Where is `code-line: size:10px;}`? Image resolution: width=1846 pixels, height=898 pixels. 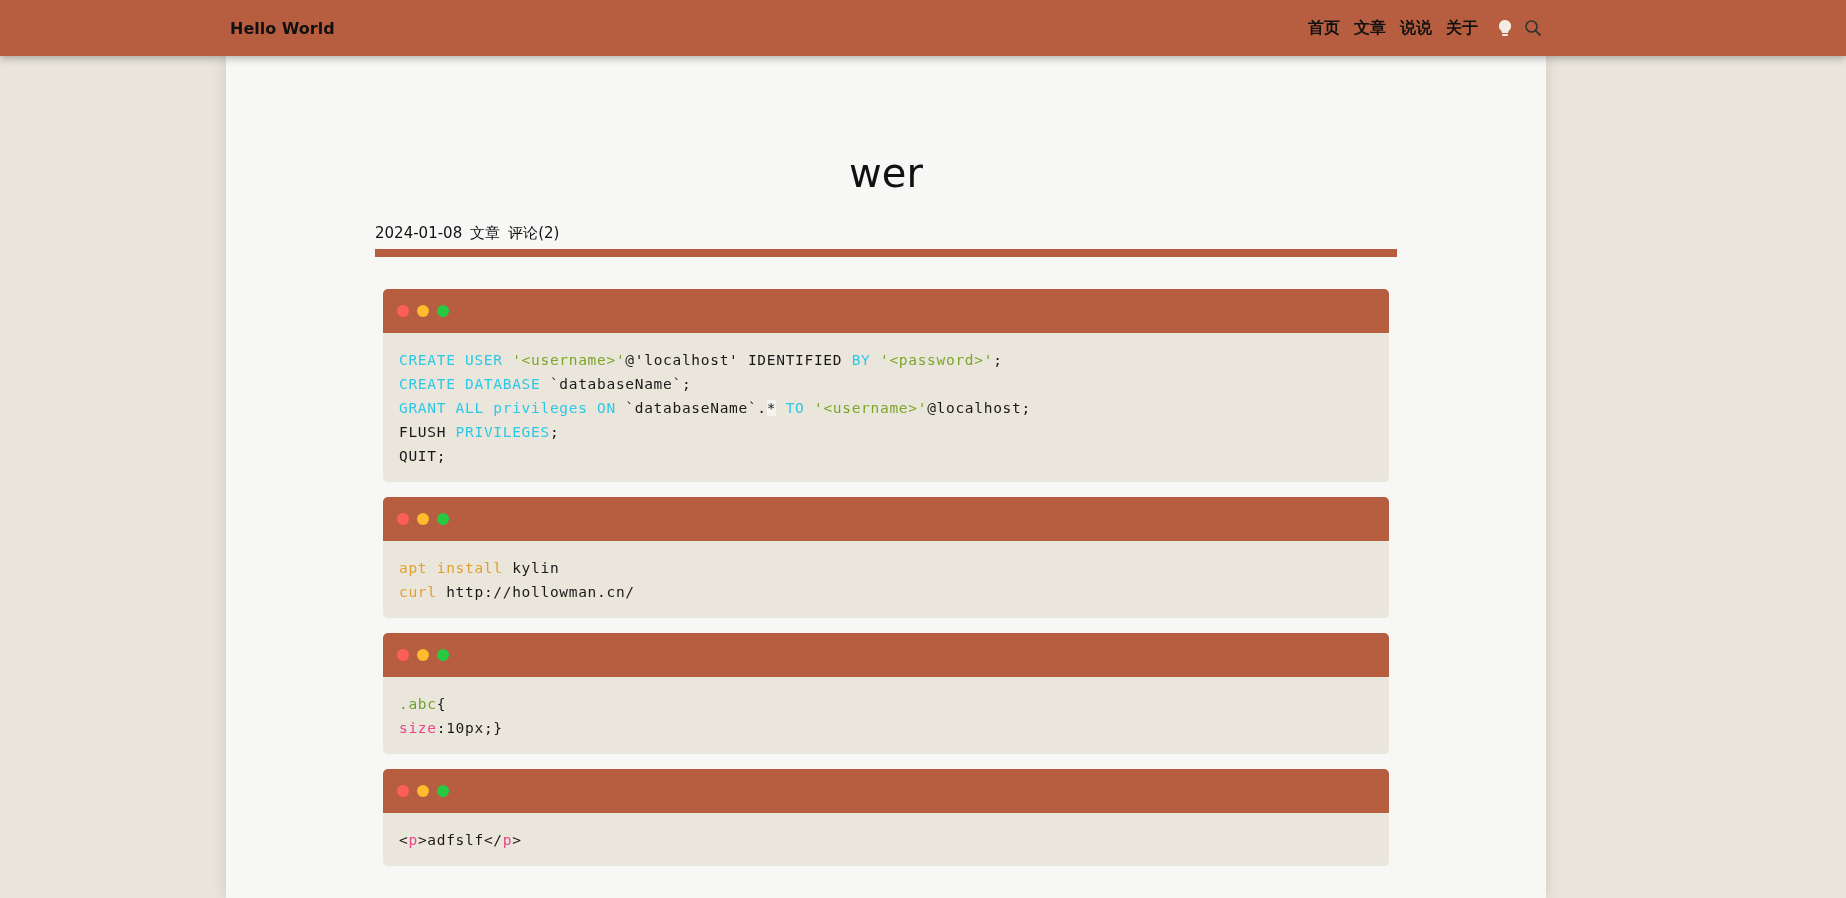
code-line: size:10px;} is located at coordinates (451, 728).